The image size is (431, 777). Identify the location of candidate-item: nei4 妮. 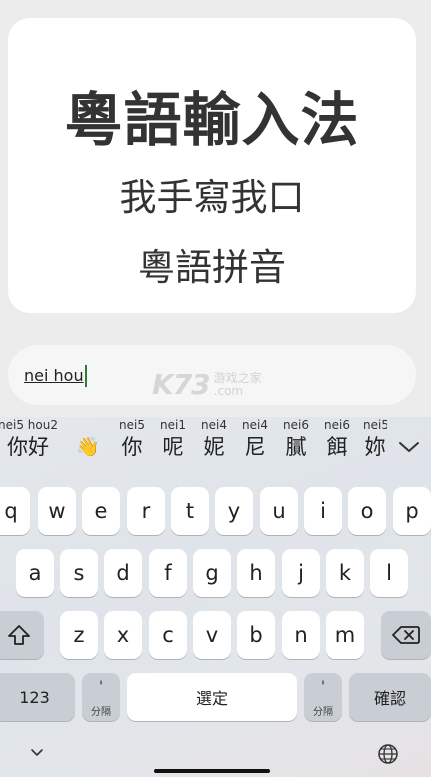
(214, 439).